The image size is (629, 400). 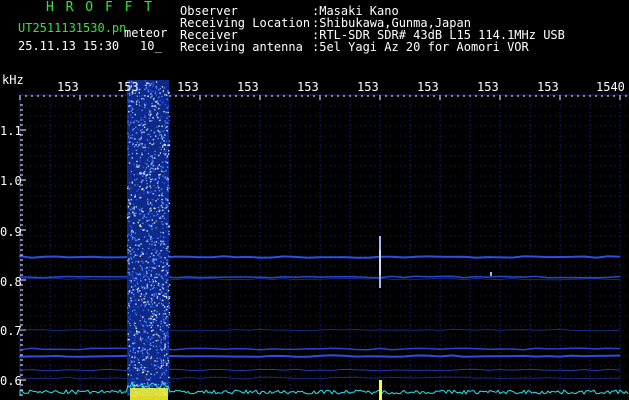 What do you see at coordinates (428, 87) in the screenshot?
I see `time-tick-7: 153` at bounding box center [428, 87].